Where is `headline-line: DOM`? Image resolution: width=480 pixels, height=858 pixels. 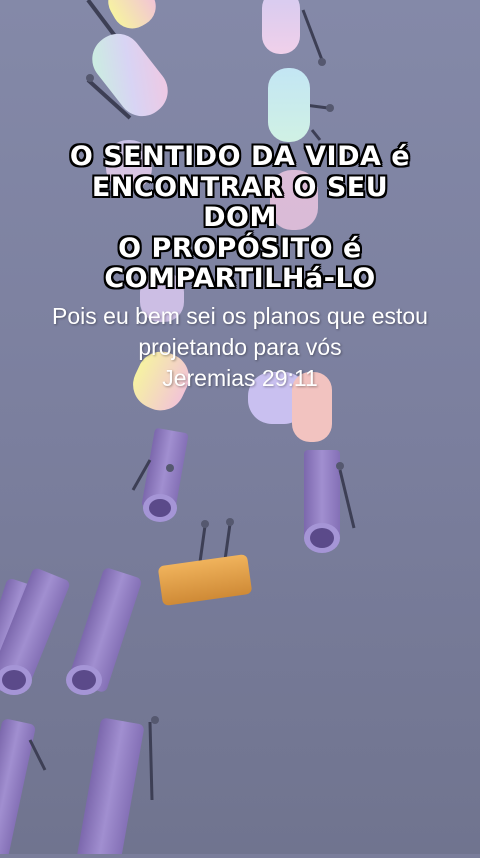
headline-line: DOM is located at coordinates (240, 217).